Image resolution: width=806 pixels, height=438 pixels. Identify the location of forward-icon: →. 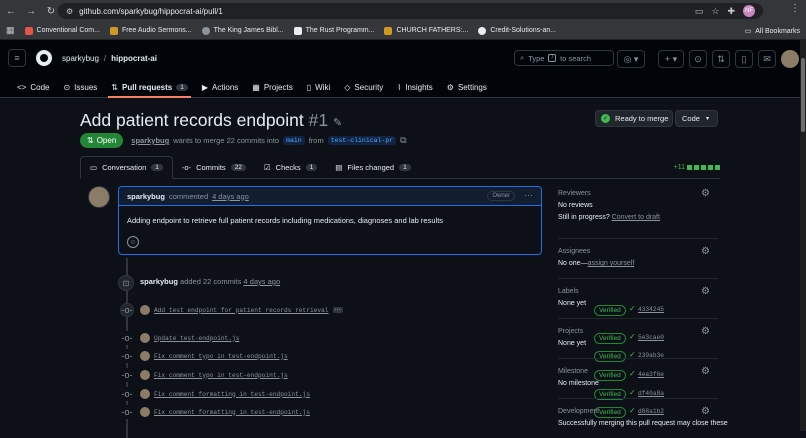
(31, 11).